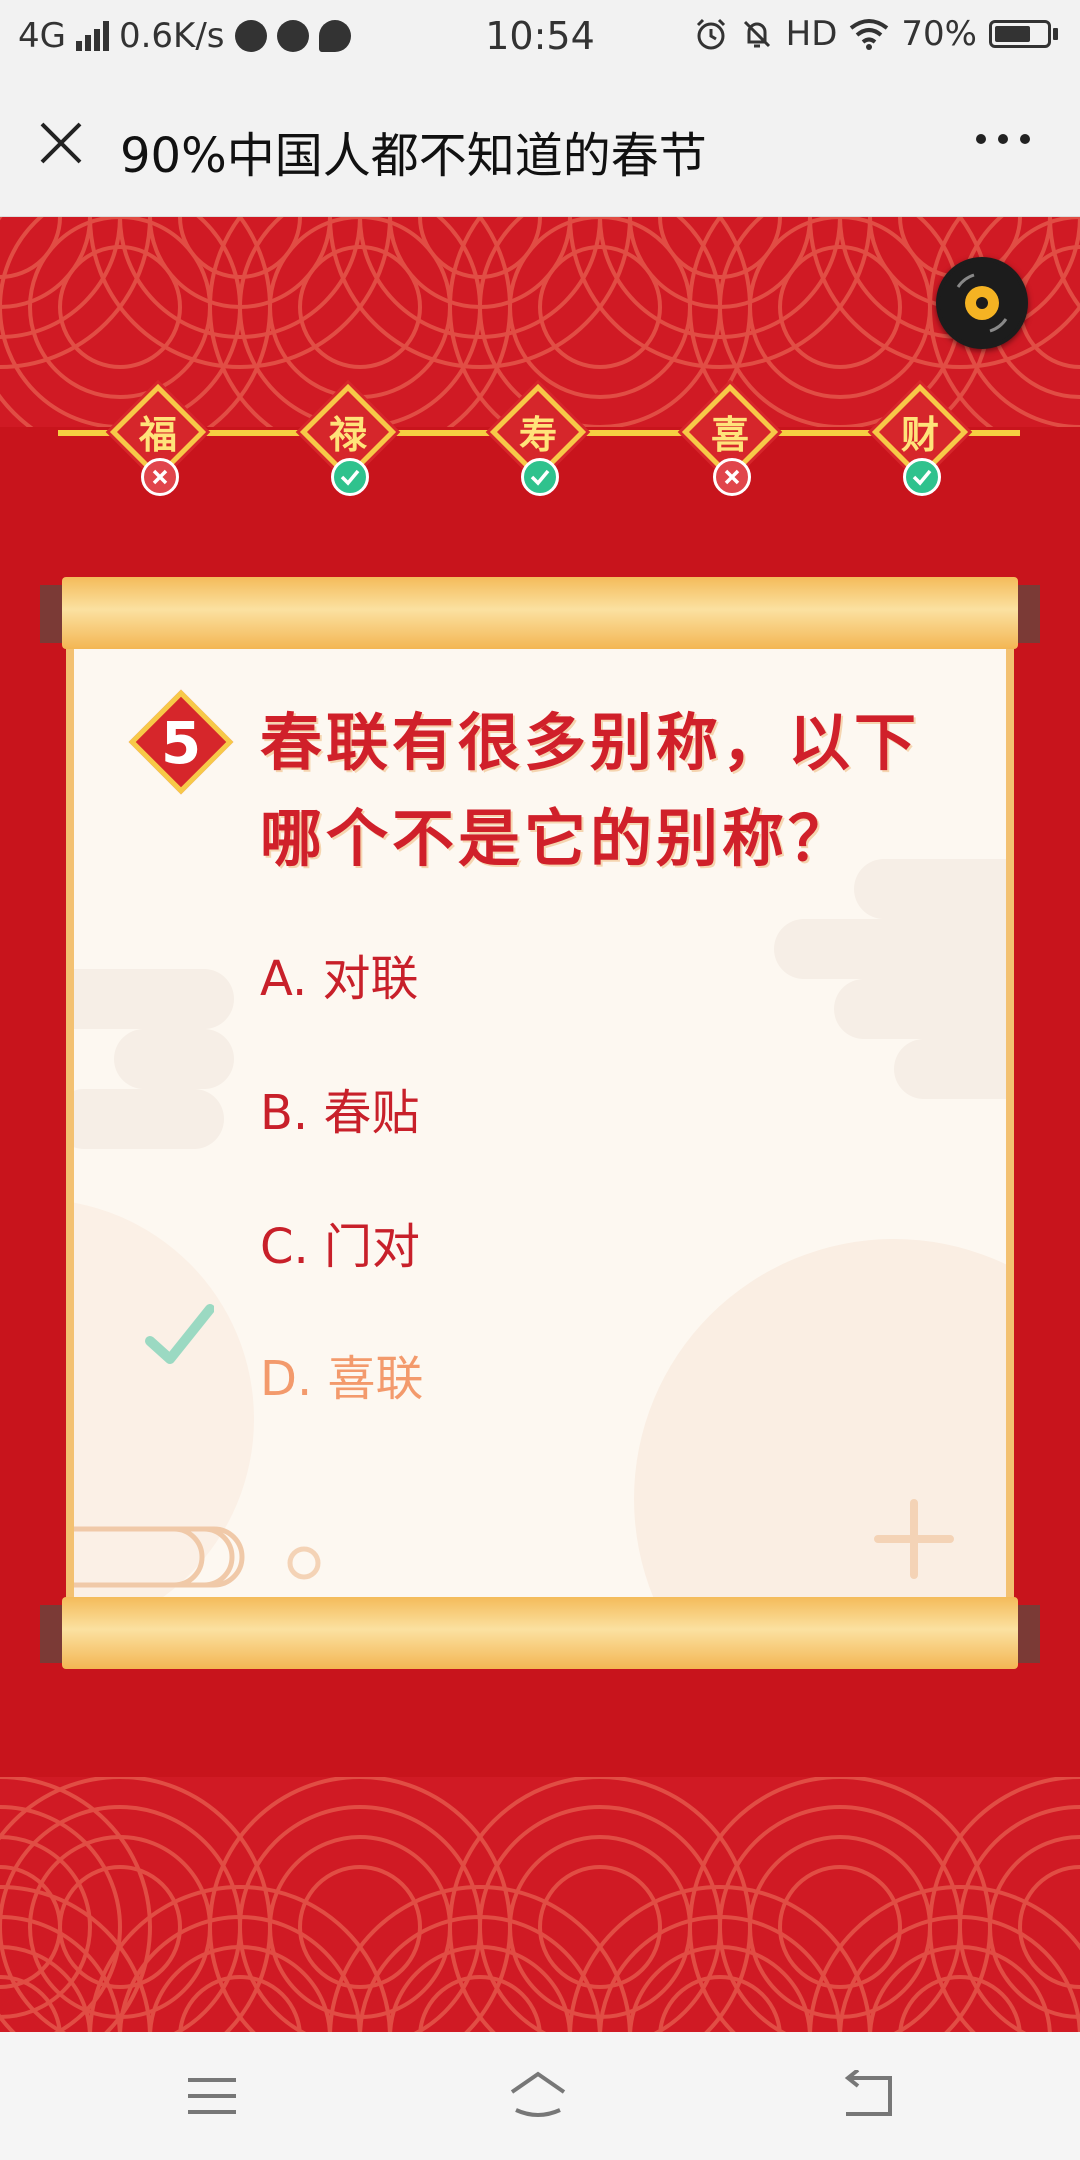 The image size is (1080, 2160). Describe the element at coordinates (729, 435) in the screenshot. I see `node-char: 喜` at that location.